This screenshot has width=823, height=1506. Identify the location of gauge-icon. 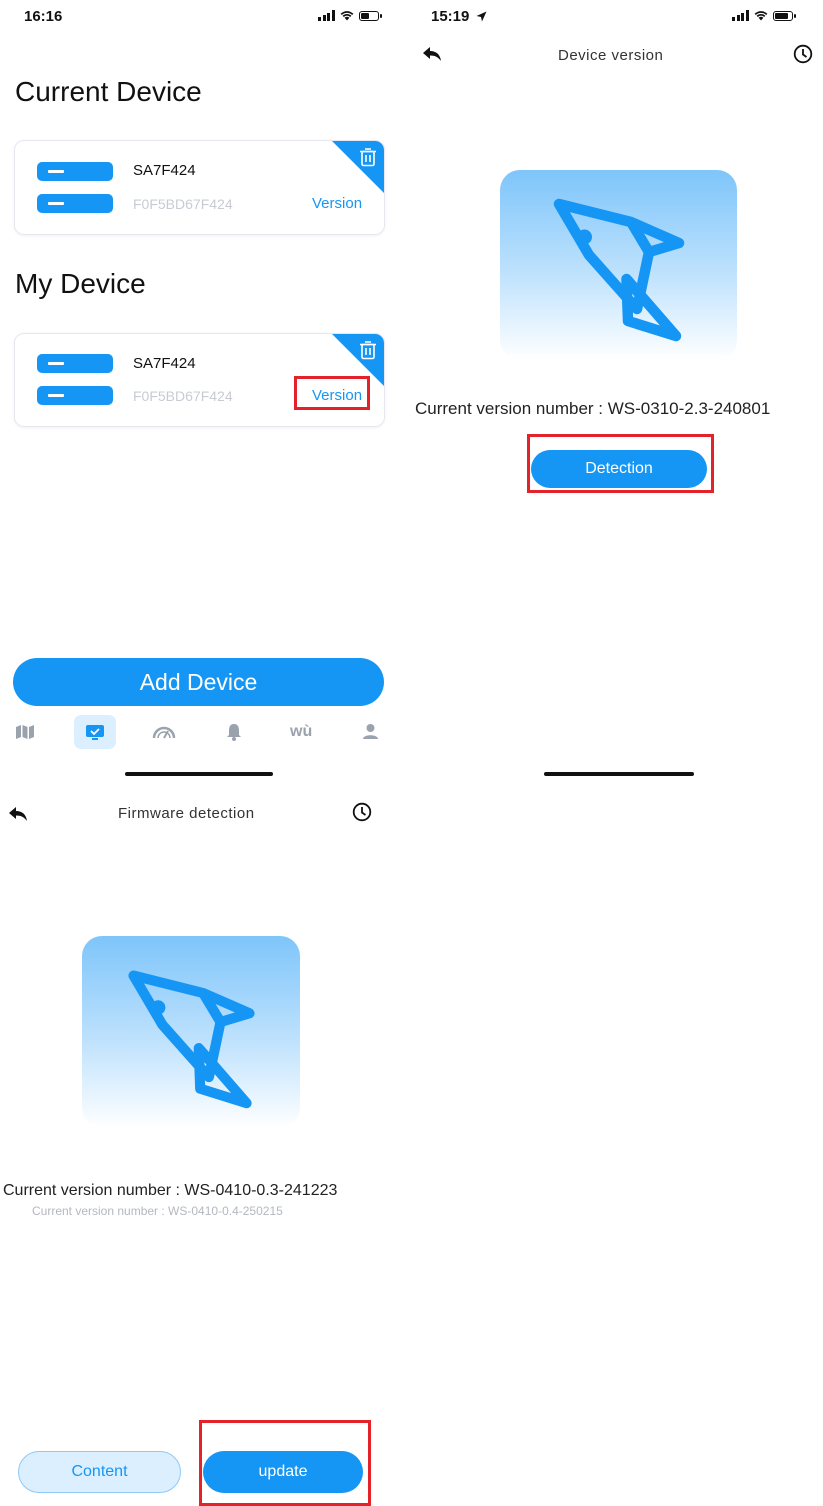
(164, 732).